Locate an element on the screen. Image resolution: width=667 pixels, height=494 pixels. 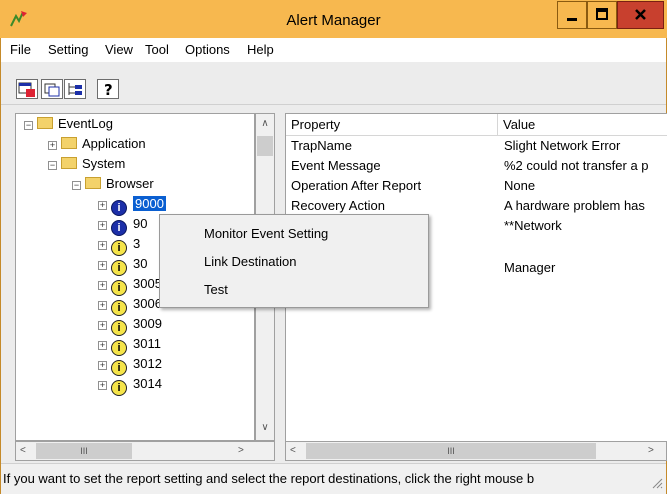
table-cell-property: Event Message is located at coordinates (336, 165).